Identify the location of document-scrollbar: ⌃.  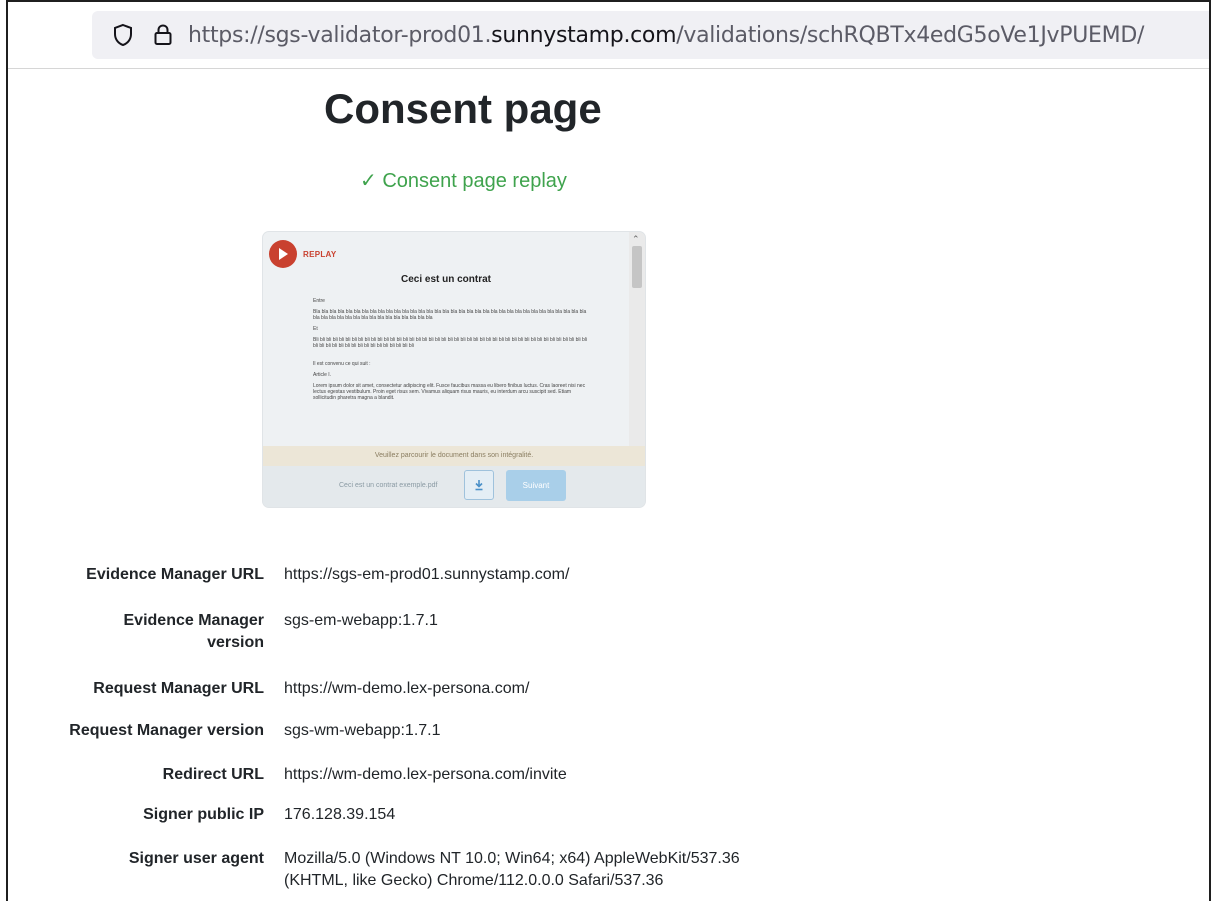
(637, 339).